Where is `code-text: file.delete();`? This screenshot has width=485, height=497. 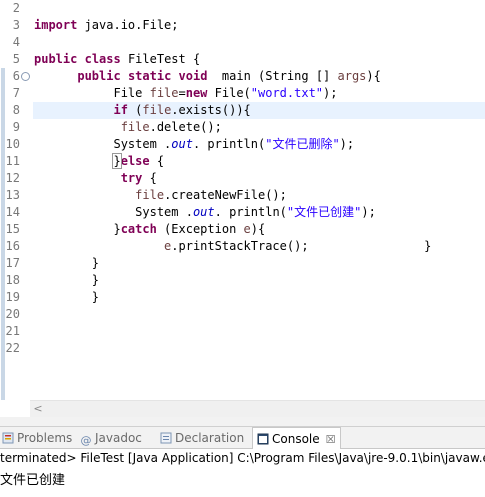
code-text: file.delete(); is located at coordinates (128, 127).